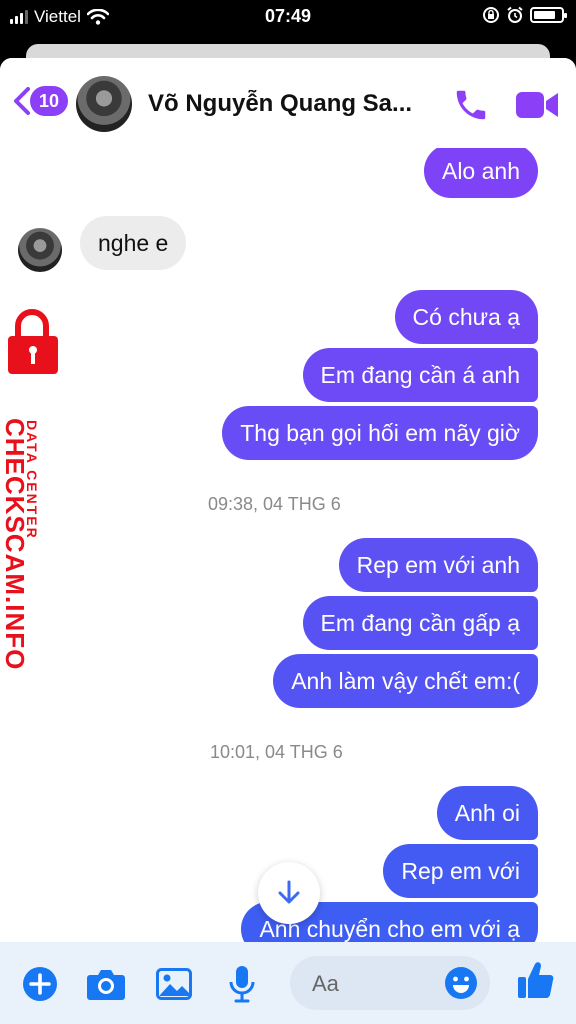  What do you see at coordinates (405, 681) in the screenshot?
I see `message-bubble-outgoing: Anh làm vậy chết em:(` at bounding box center [405, 681].